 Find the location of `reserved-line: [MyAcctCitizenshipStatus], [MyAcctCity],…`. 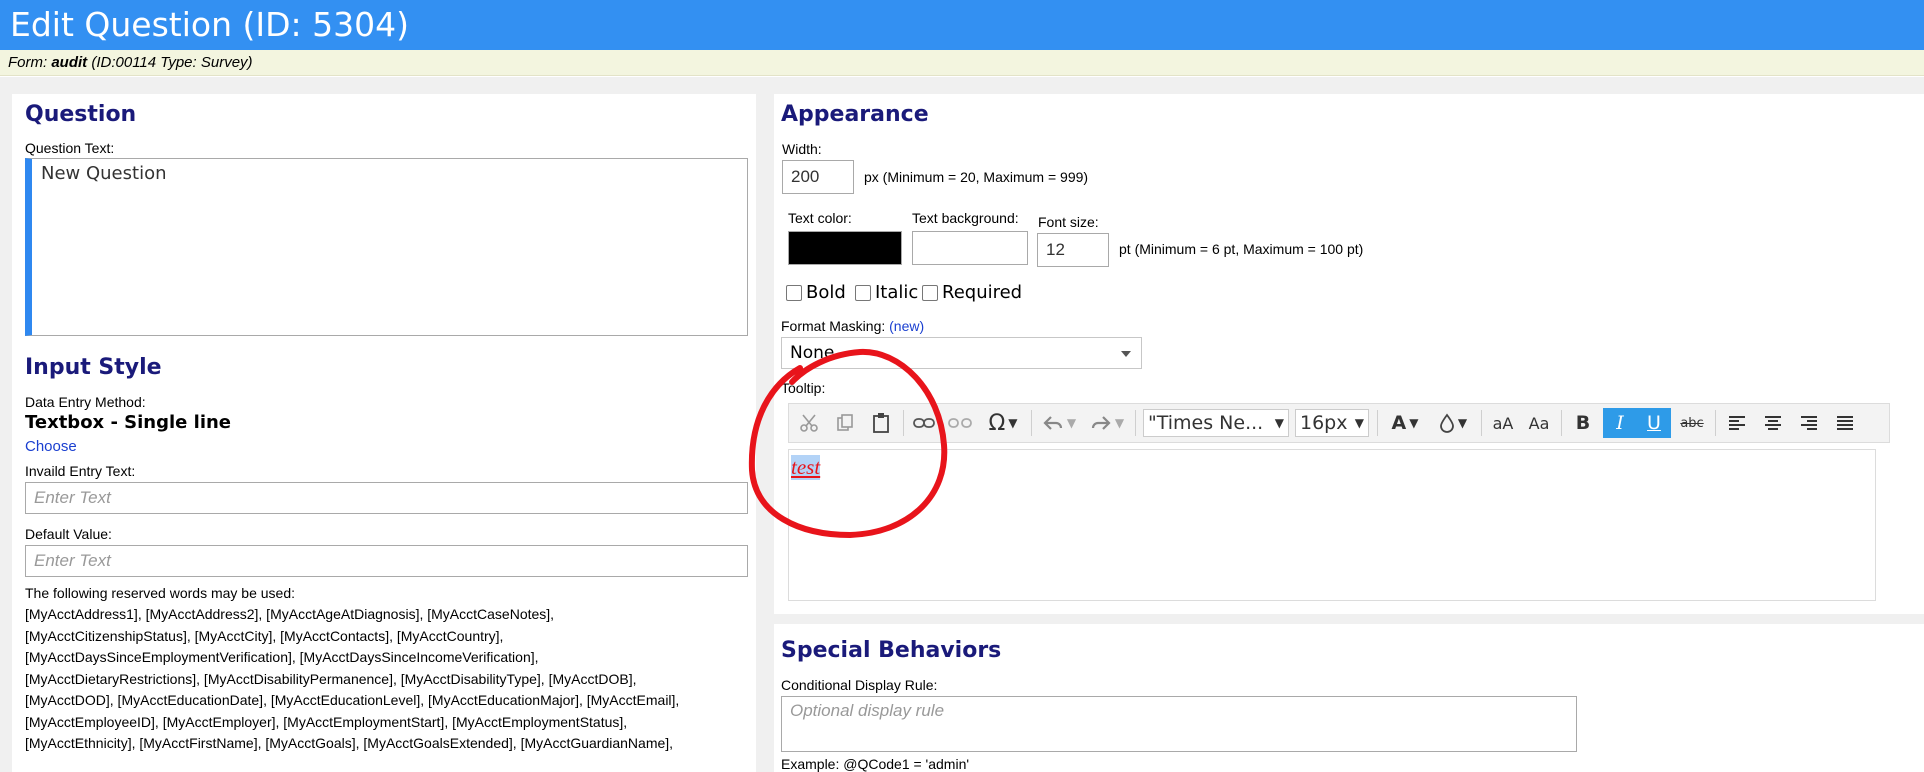

reserved-line: [MyAcctCitizenshipStatus], [MyAcctCity],… is located at coordinates (264, 635).